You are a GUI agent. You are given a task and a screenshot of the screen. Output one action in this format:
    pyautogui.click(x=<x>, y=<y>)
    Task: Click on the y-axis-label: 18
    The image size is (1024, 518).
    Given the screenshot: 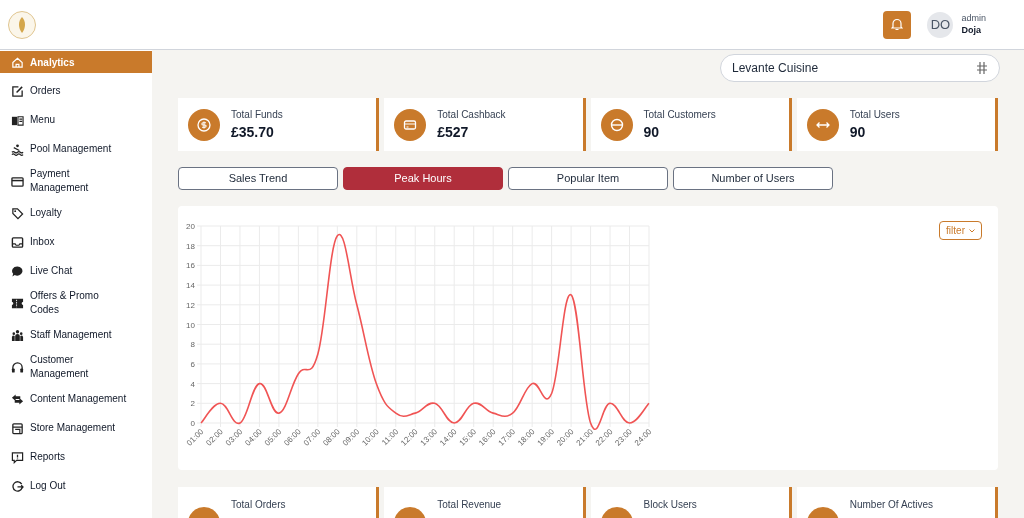 What is the action you would take?
    pyautogui.click(x=190, y=246)
    